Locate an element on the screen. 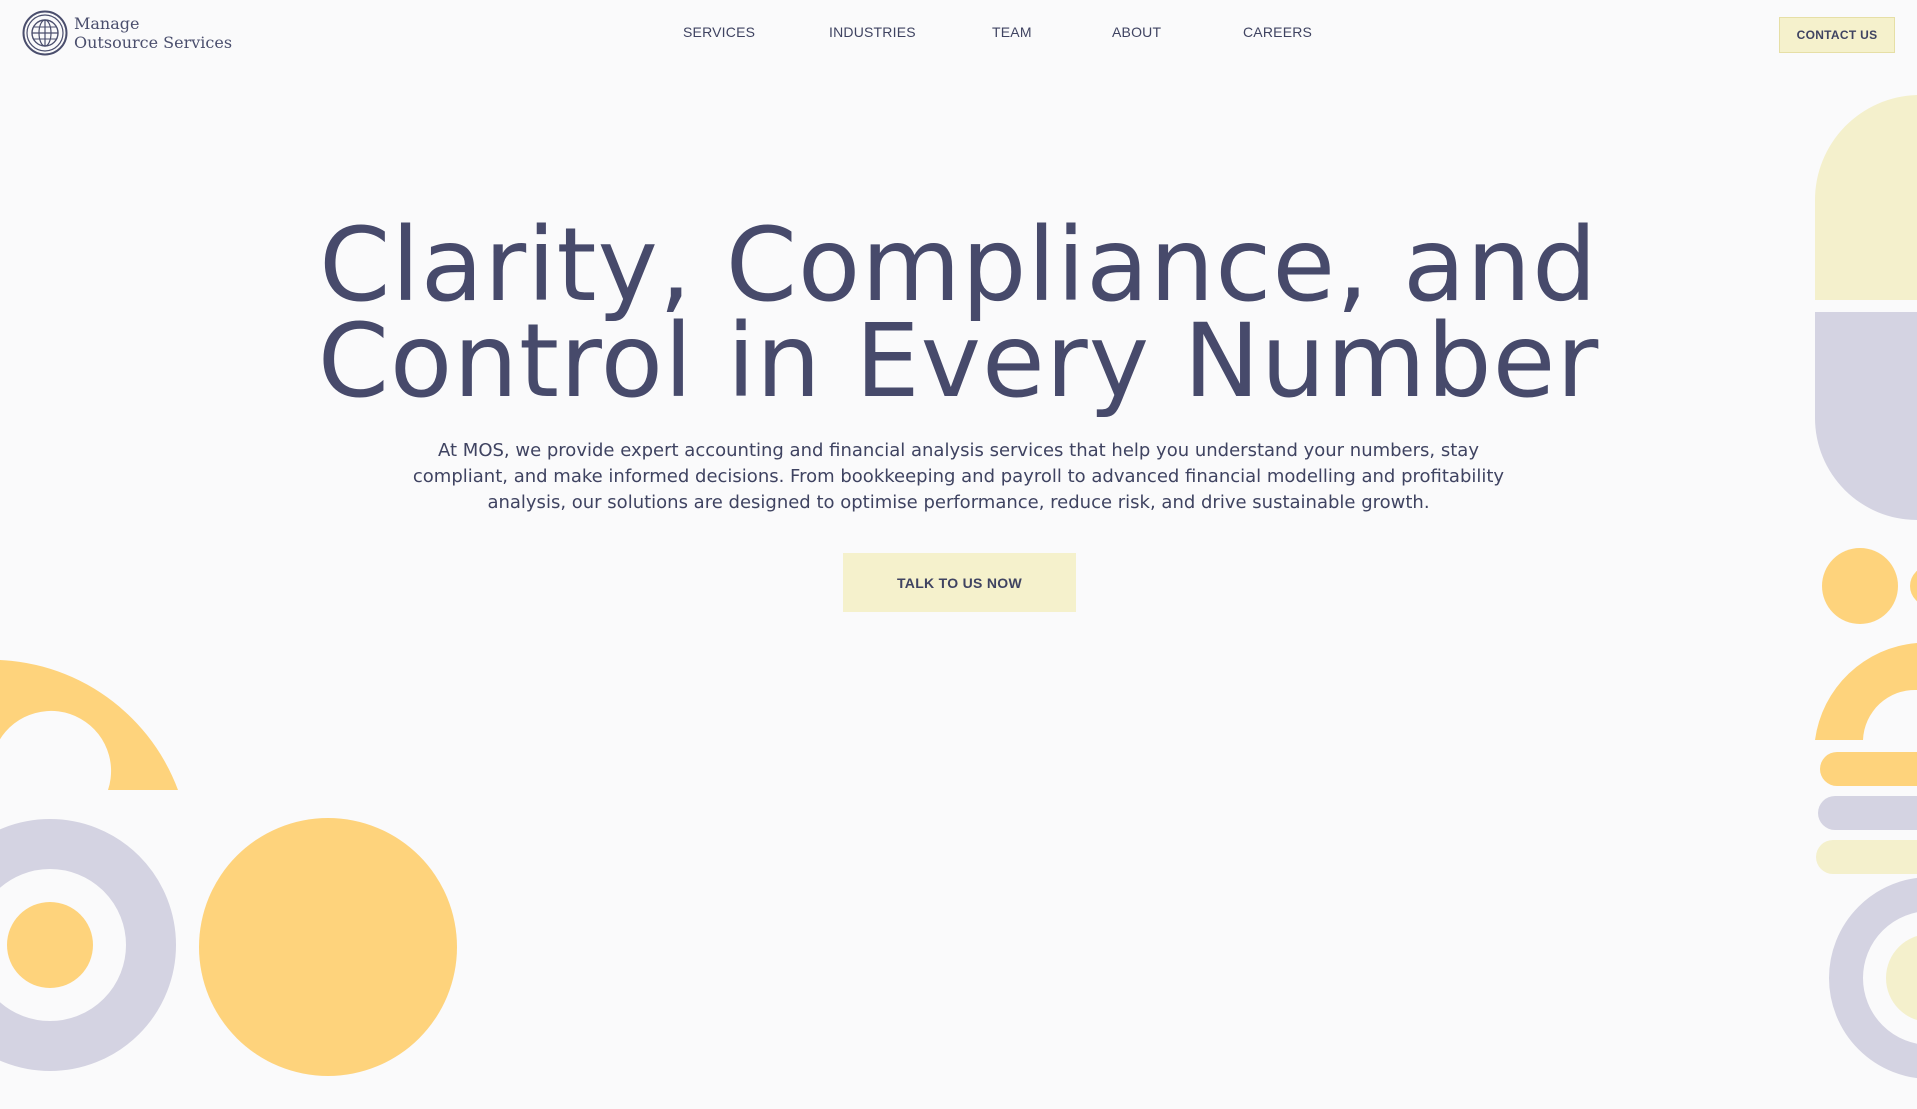 This screenshot has height=1109, width=1917. left-large-yellow-circle is located at coordinates (328, 947).